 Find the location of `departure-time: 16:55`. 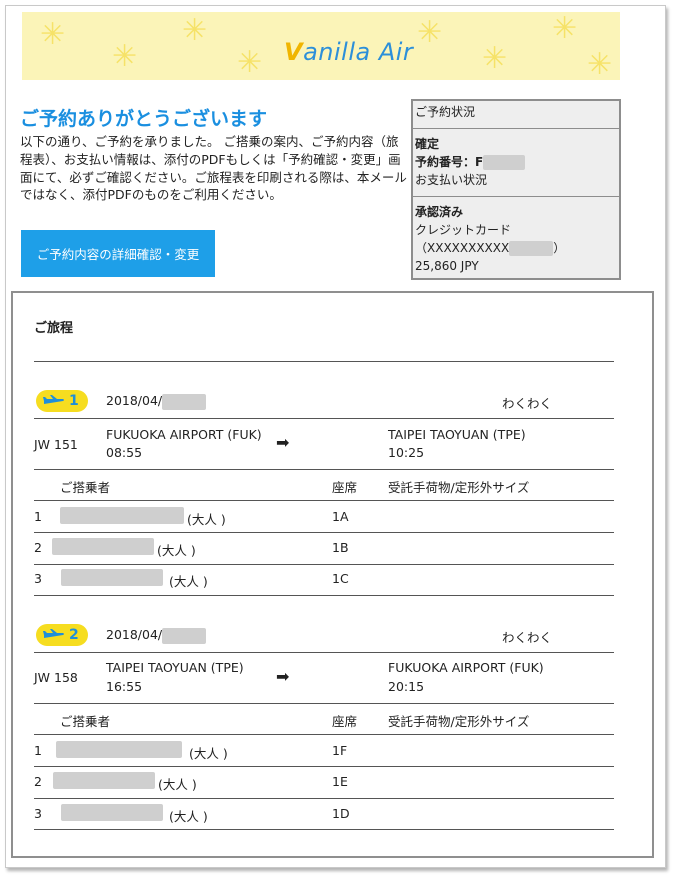

departure-time: 16:55 is located at coordinates (124, 686).